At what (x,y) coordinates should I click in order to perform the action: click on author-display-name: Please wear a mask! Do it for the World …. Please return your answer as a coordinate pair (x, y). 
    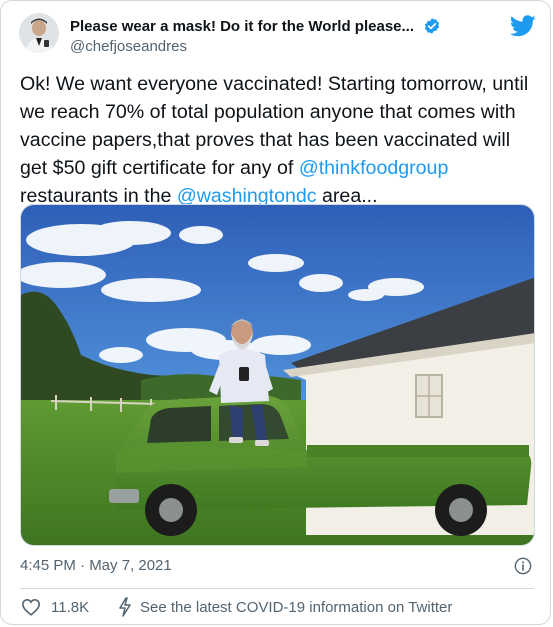
    Looking at the image, I should click on (242, 26).